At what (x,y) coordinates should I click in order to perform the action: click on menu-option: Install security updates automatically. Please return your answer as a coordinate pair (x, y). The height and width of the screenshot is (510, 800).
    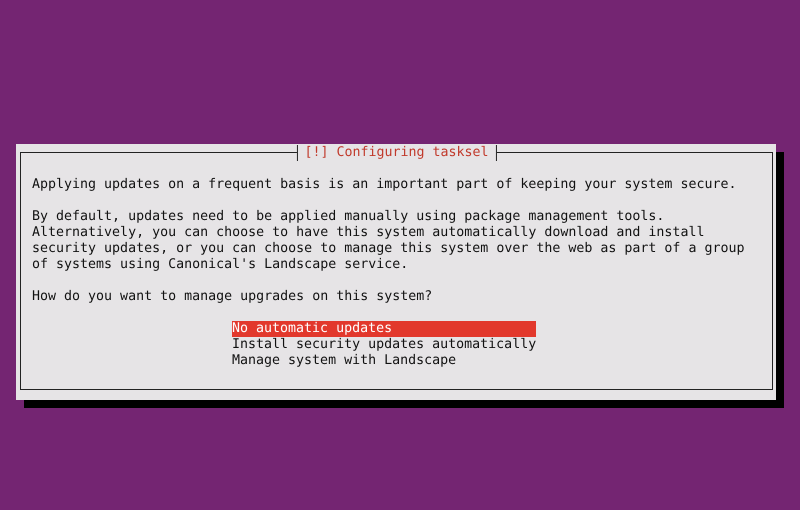
    Looking at the image, I should click on (384, 345).